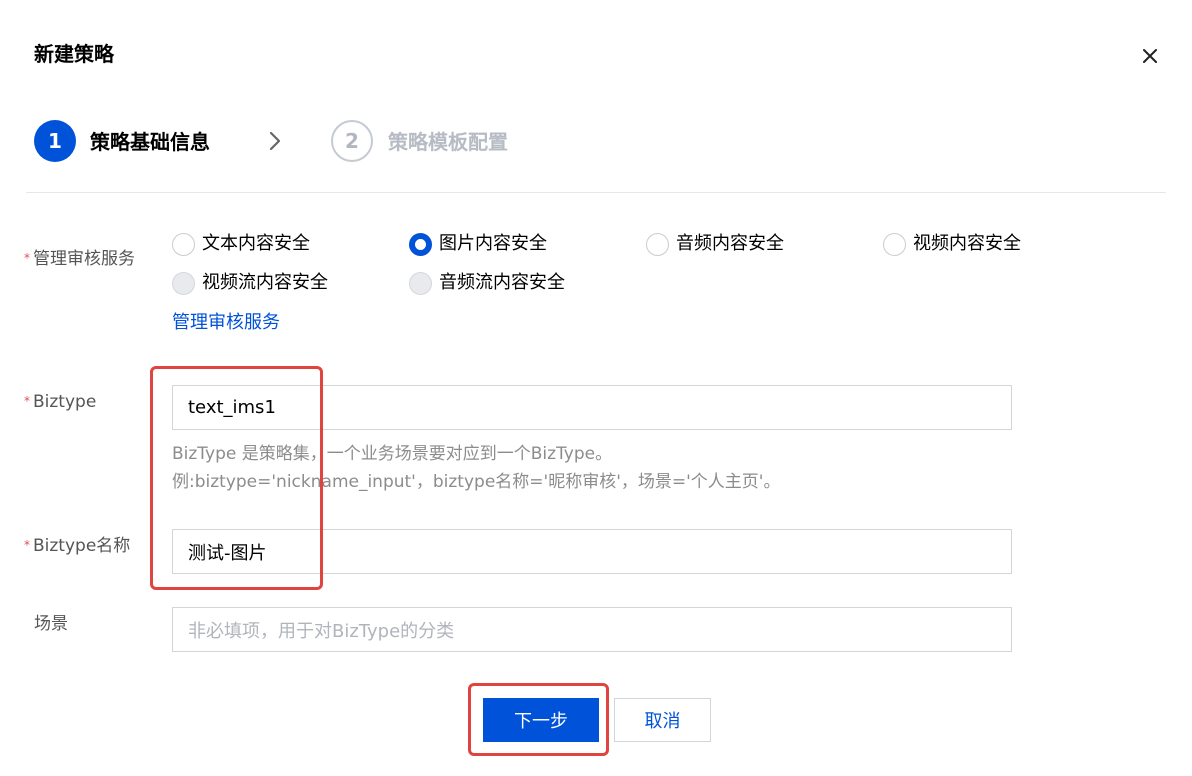 This screenshot has width=1192, height=776. I want to click on biztype-name-label: * Biztype名称, so click(77, 546).